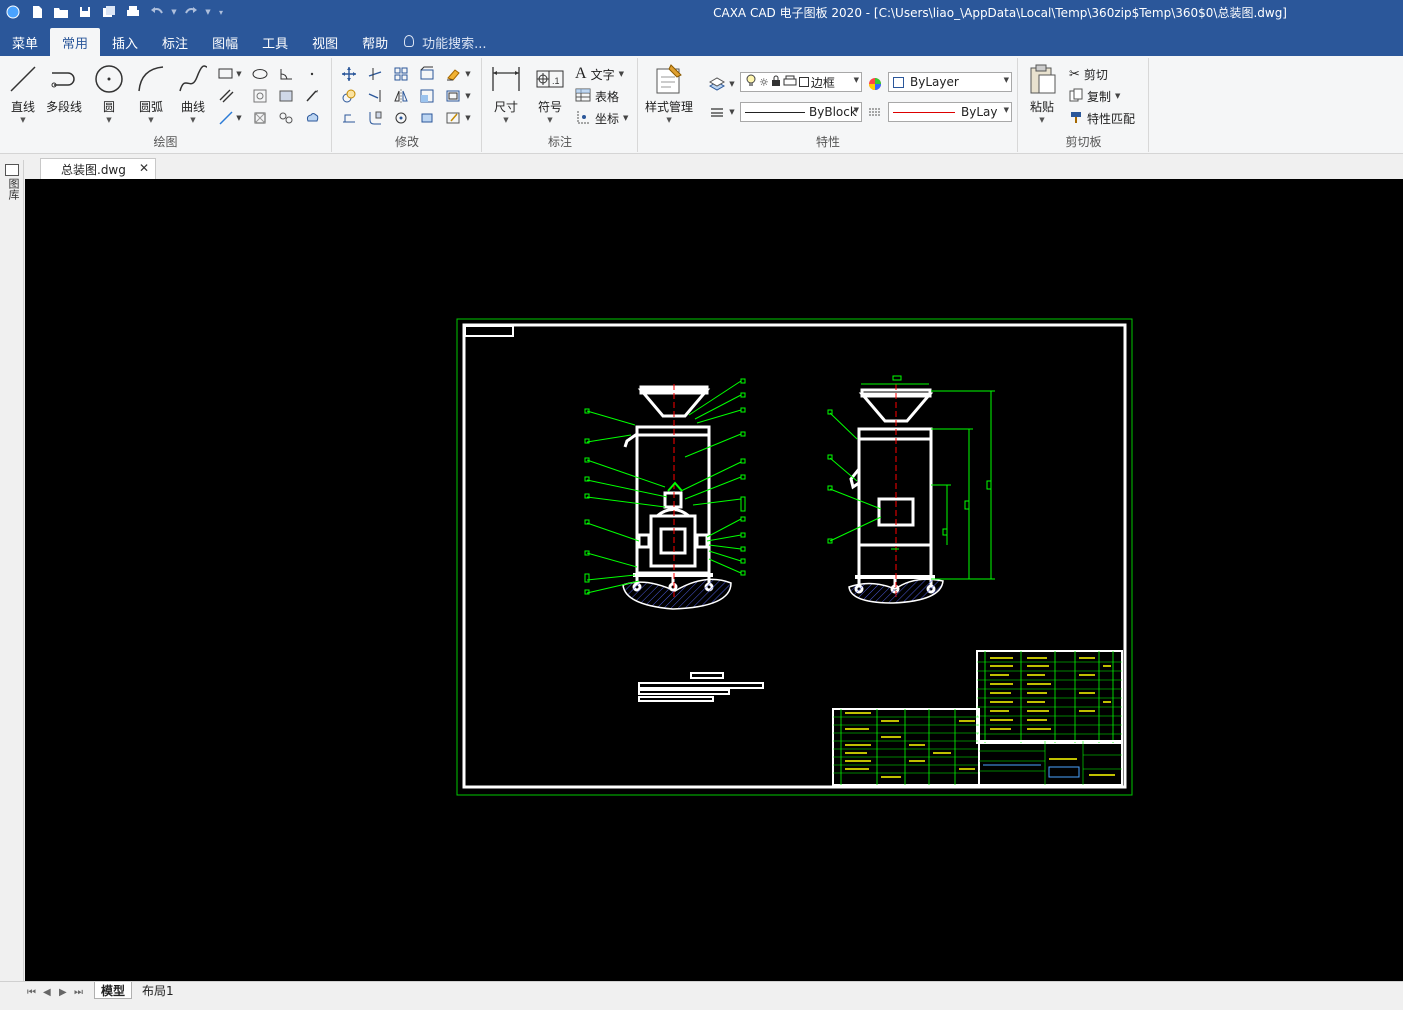  Describe the element at coordinates (349, 74) in the screenshot. I see `move-icon` at that location.